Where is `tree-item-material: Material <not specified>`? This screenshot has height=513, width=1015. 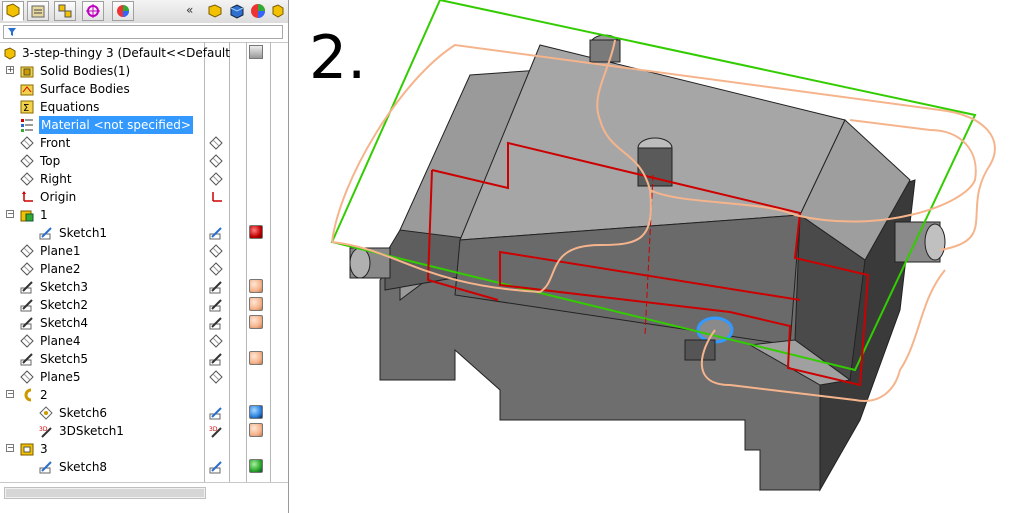 tree-item-material: Material <not specified> is located at coordinates (144, 125).